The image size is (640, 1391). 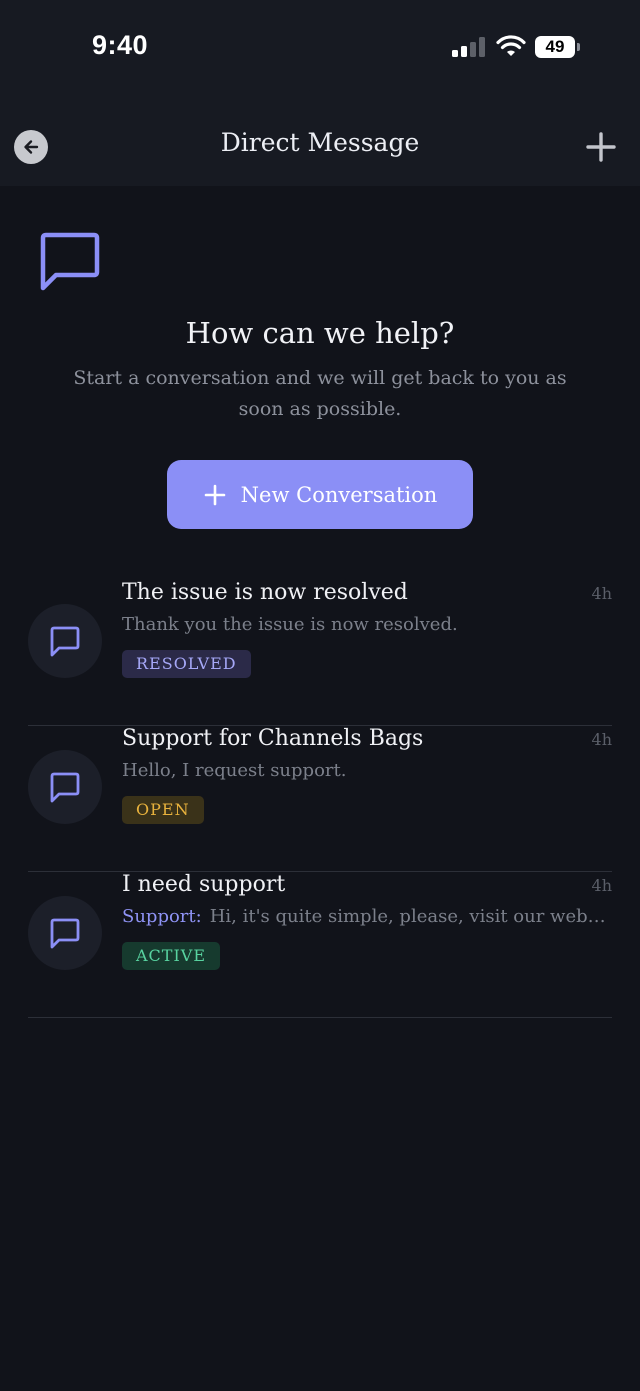 What do you see at coordinates (234, 770) in the screenshot?
I see `preview-text: Hello, I request support.` at bounding box center [234, 770].